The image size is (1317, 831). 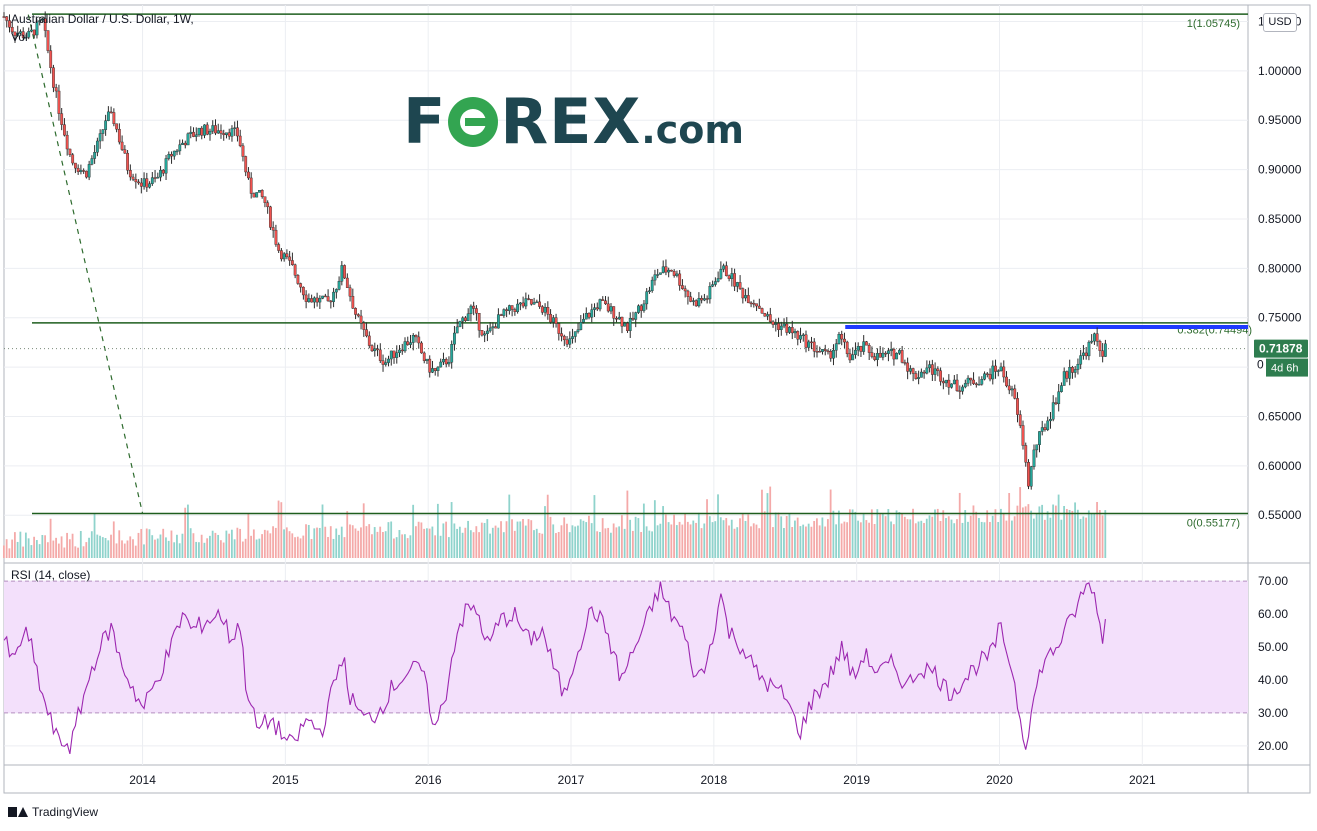 What do you see at coordinates (1213, 523) in the screenshot?
I see `level-label-1: 0(0.55177)` at bounding box center [1213, 523].